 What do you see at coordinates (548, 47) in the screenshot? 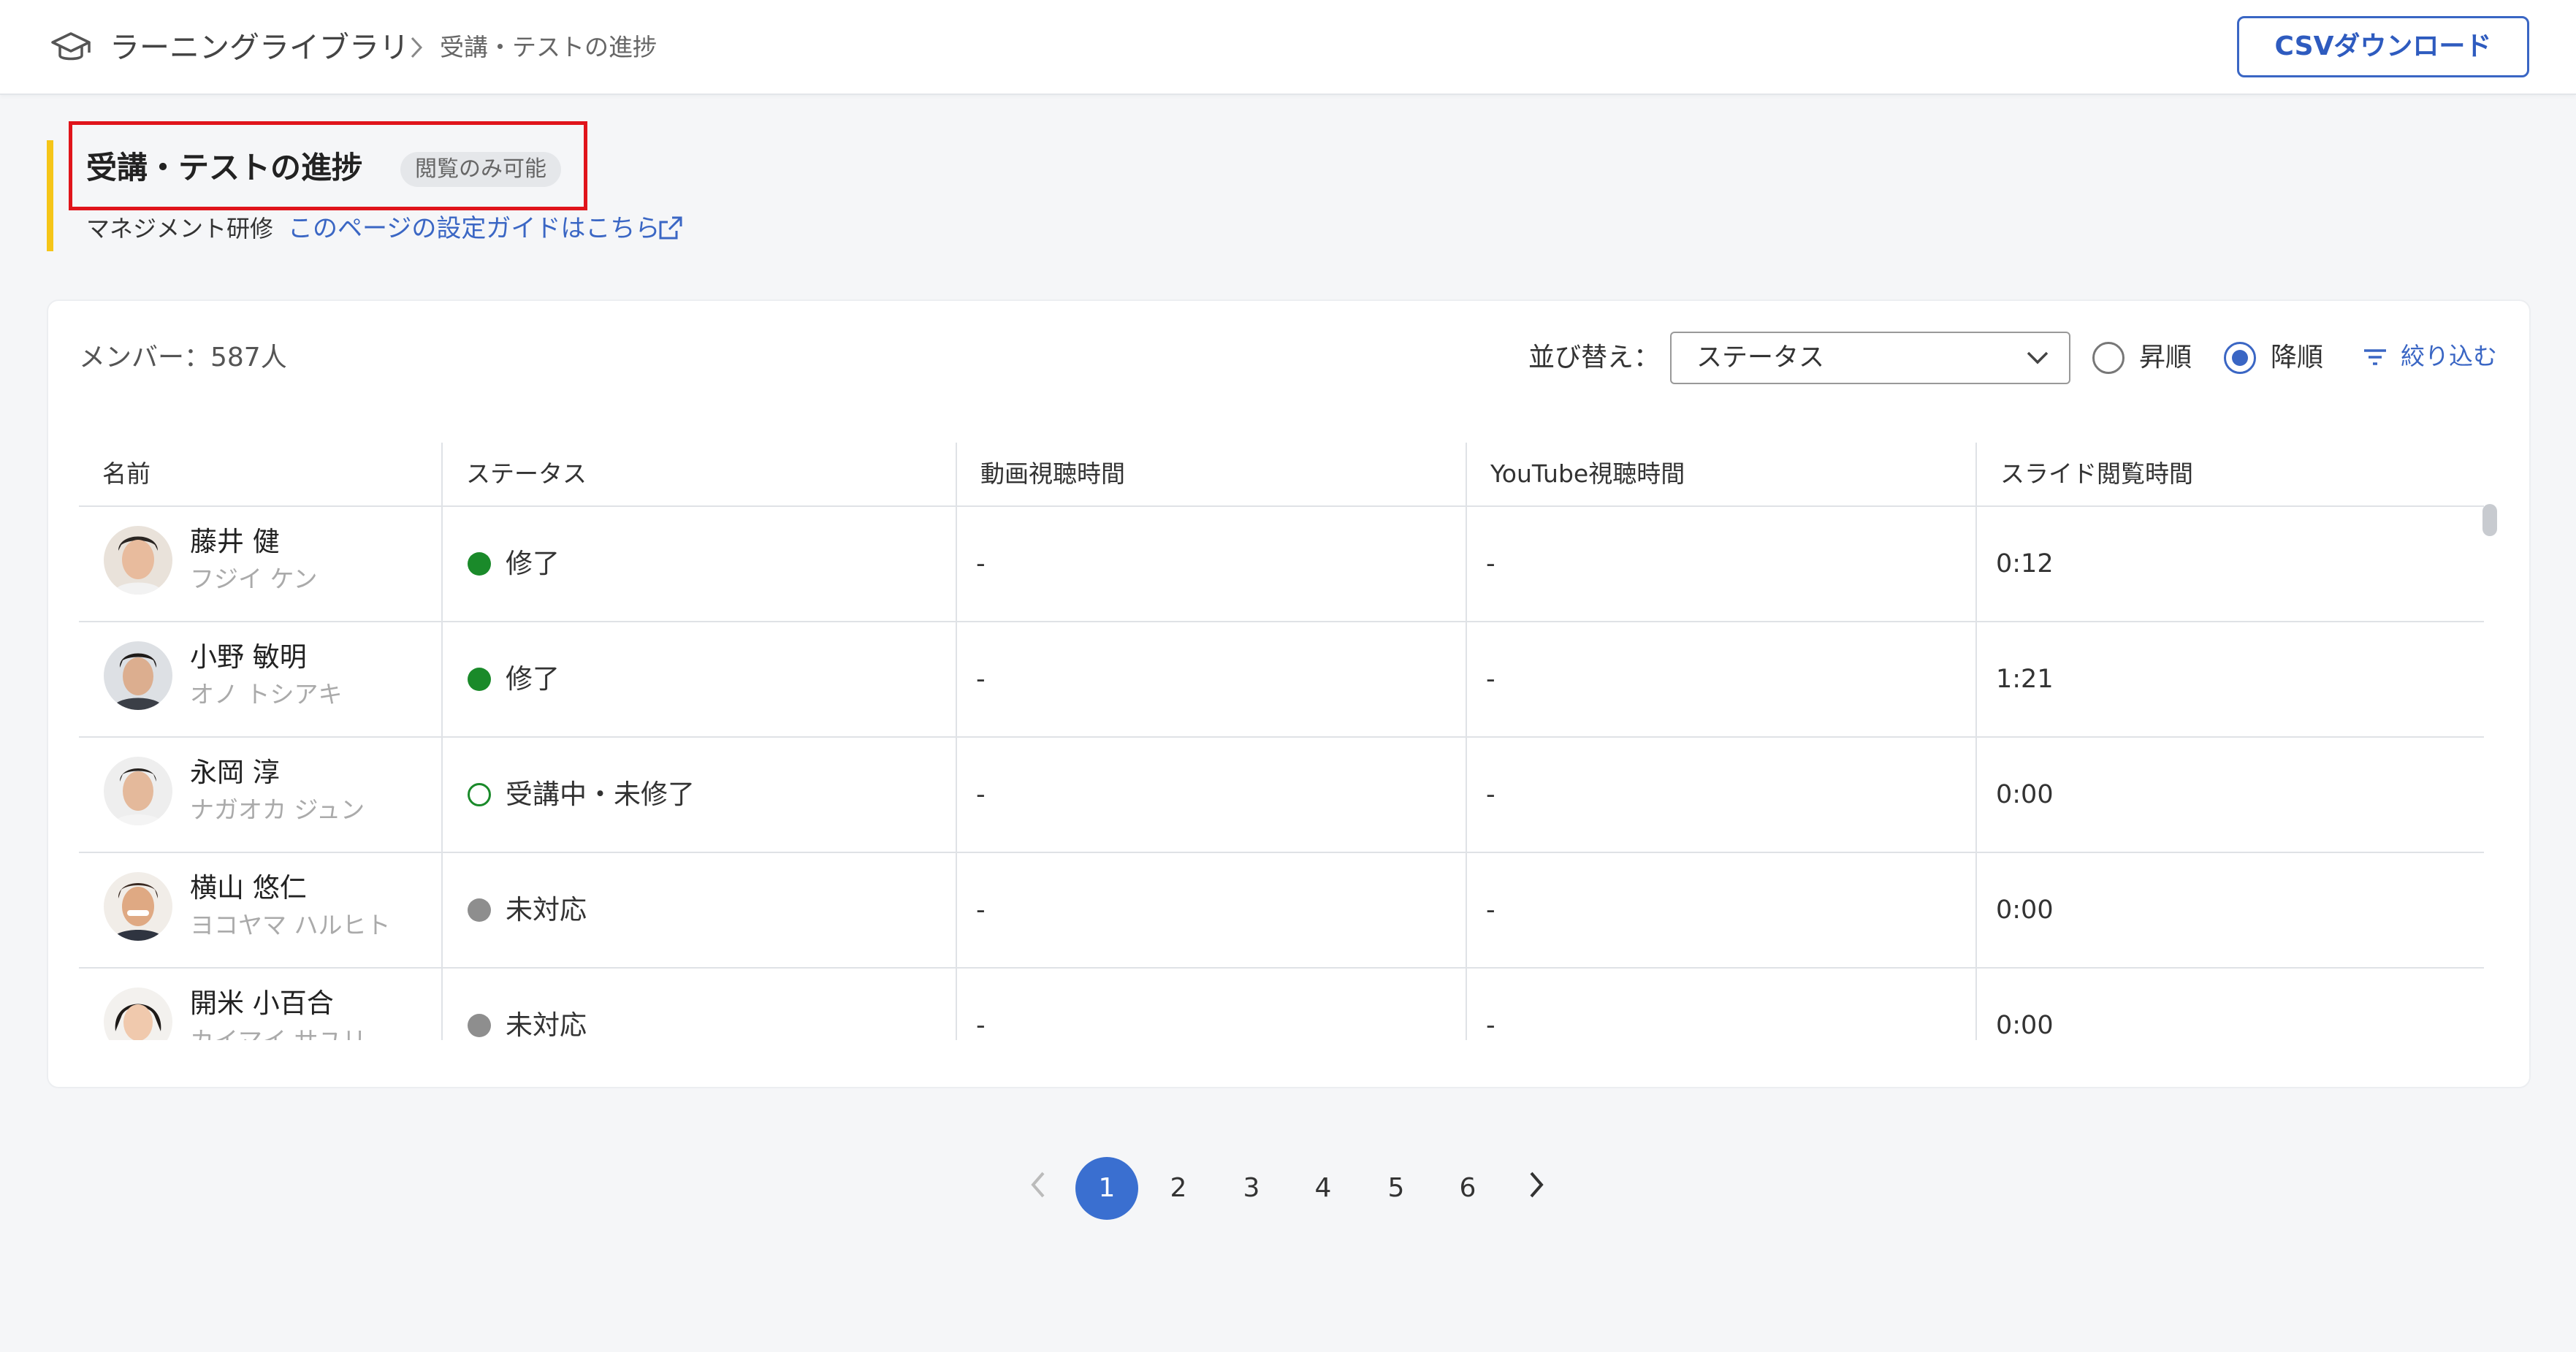
I see `breadcrumb-current: 受講・テストの進捗` at bounding box center [548, 47].